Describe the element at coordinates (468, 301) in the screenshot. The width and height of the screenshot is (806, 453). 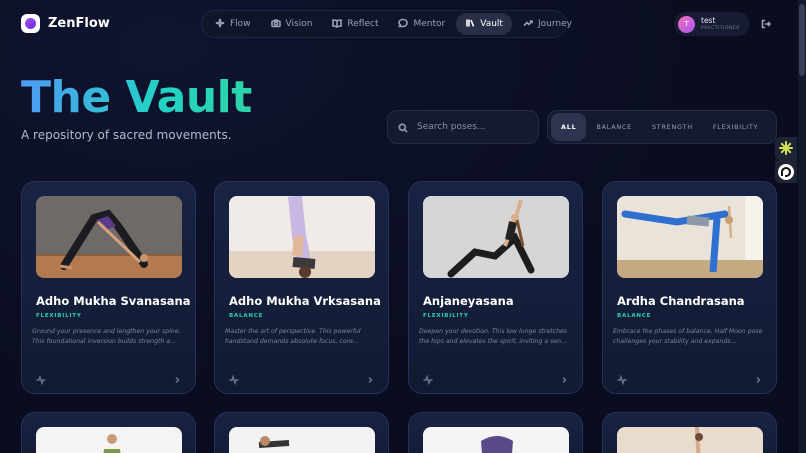
I see `pose-name: Anjaneyasana` at that location.